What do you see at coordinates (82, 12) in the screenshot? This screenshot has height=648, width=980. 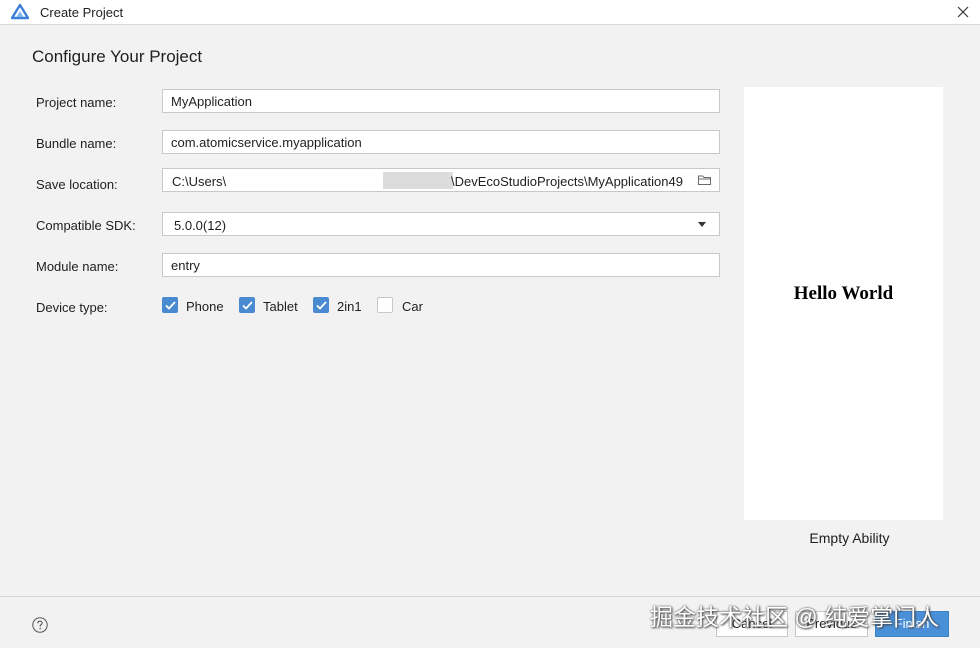 I see `window-title: Create Project` at bounding box center [82, 12].